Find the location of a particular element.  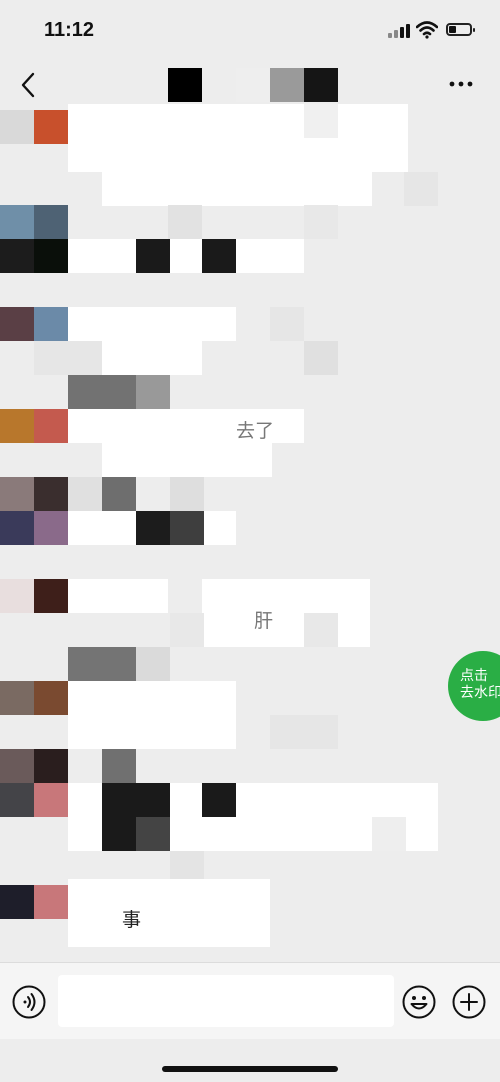

chat-title-mosaic is located at coordinates (253, 85).